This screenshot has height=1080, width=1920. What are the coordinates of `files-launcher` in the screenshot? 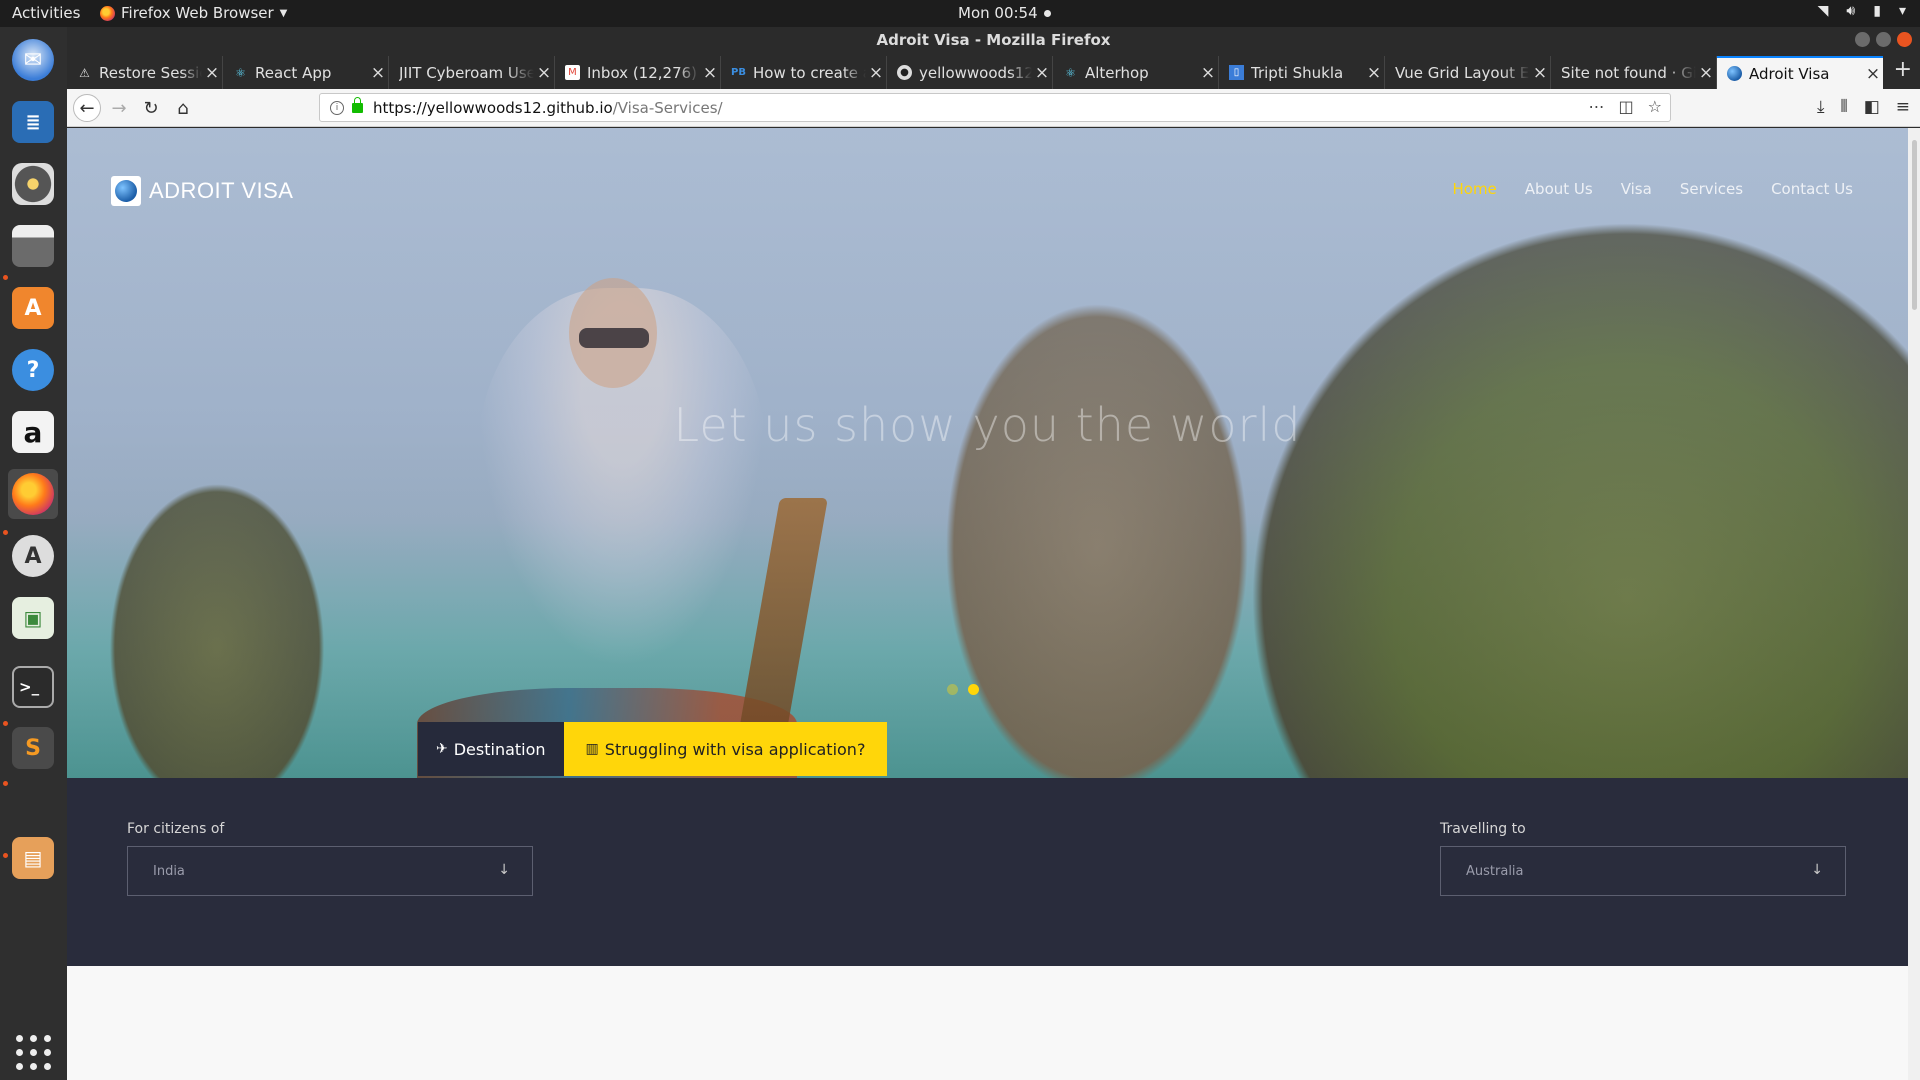 It's located at (33, 246).